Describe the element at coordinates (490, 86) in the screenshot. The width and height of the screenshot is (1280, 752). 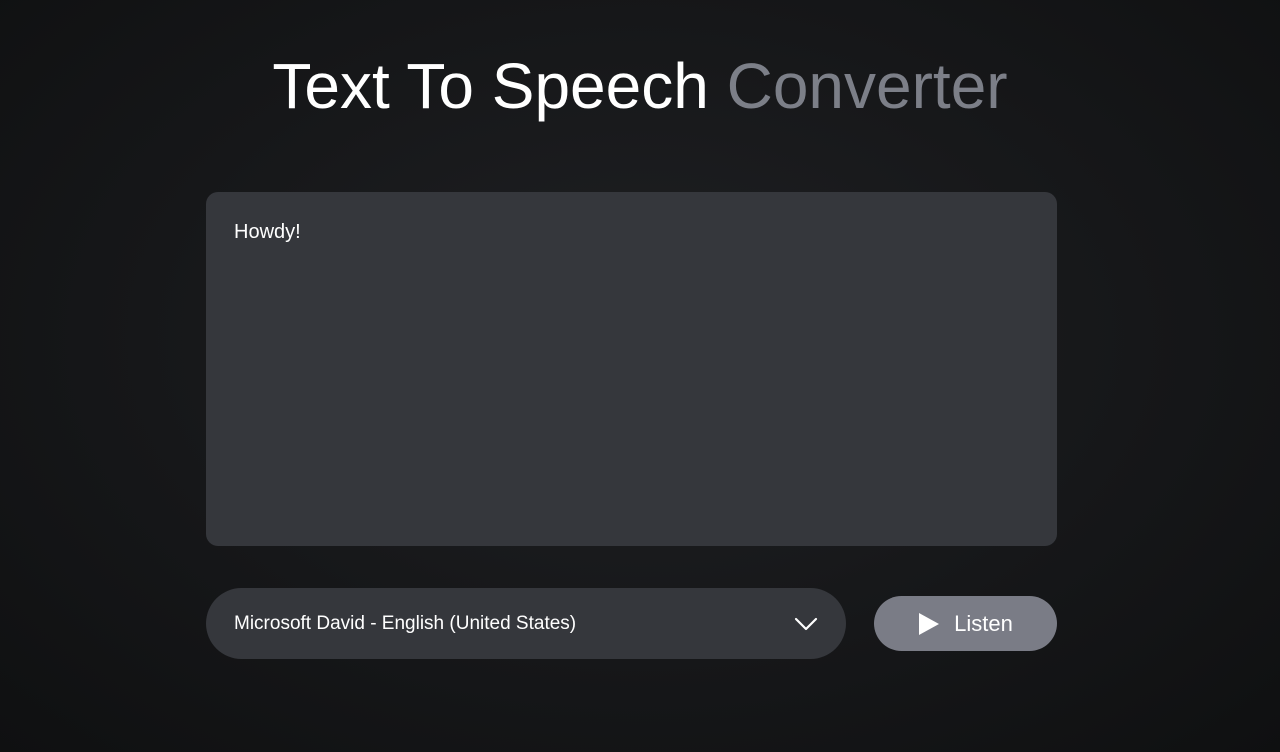
I see `title-primary: Text To Speech` at that location.